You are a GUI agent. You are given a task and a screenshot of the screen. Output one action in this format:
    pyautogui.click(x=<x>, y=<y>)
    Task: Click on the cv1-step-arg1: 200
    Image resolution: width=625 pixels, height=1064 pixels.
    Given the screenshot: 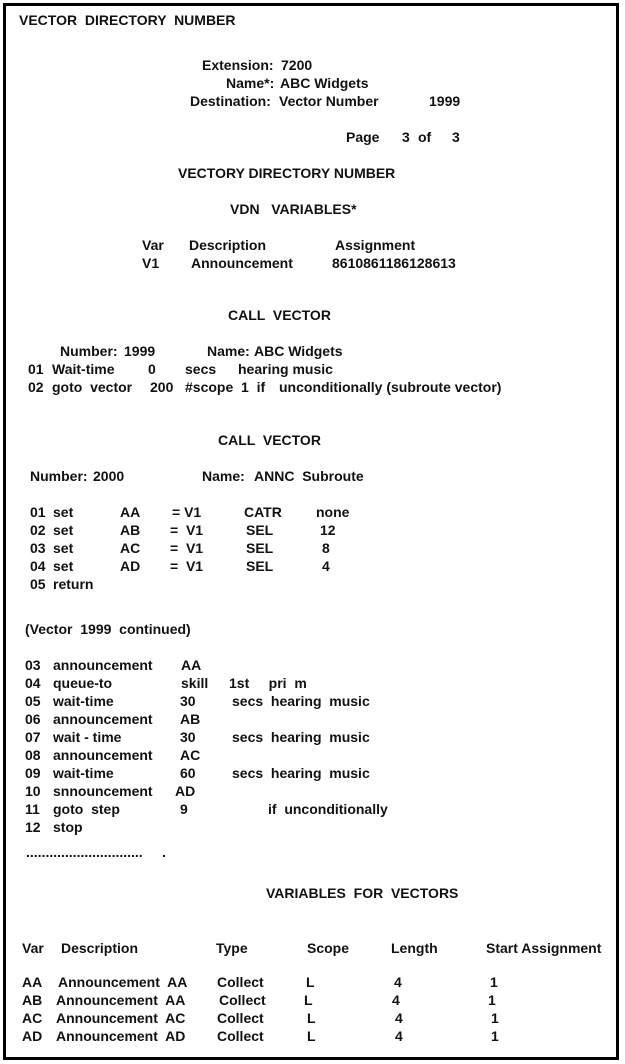 What is the action you would take?
    pyautogui.click(x=162, y=387)
    